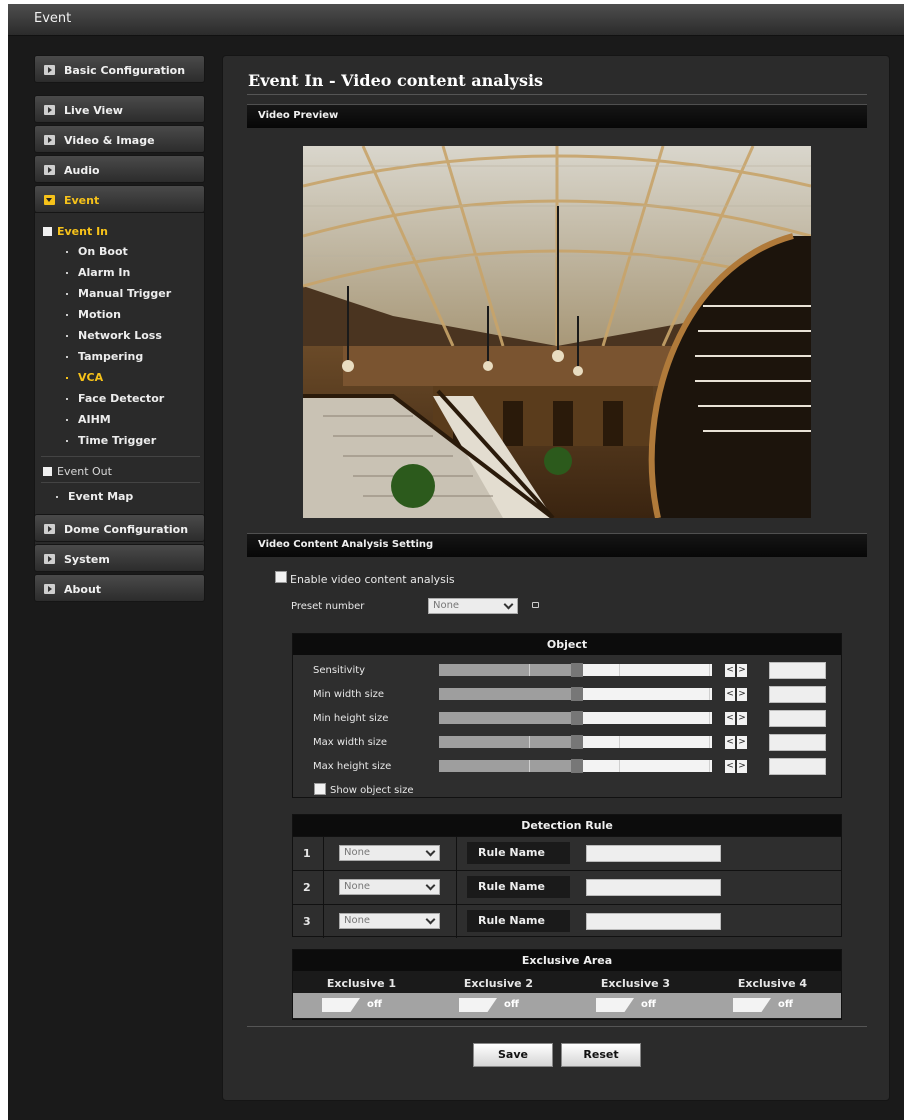  I want to click on sensitivity-slider, so click(575, 670).